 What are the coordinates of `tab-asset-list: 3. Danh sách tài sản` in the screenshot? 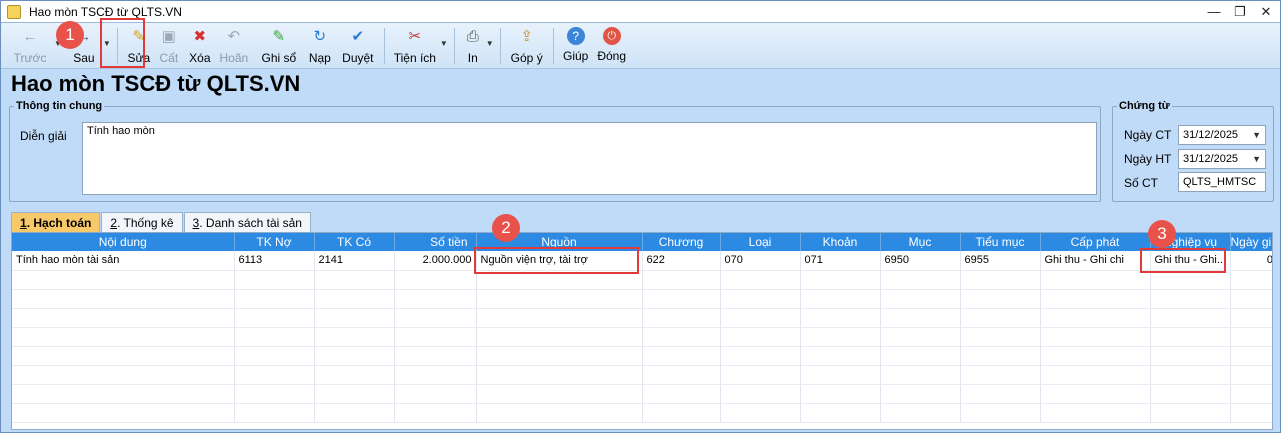 It's located at (247, 222).